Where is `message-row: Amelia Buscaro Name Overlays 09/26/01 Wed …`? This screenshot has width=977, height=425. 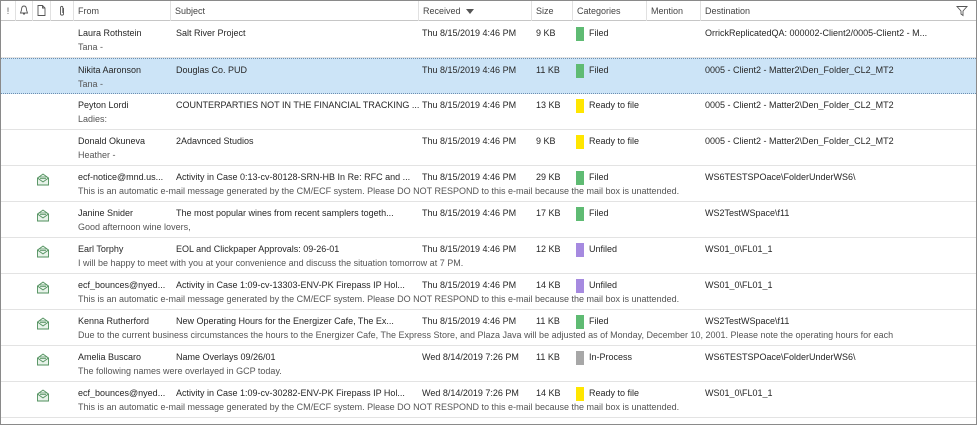
message-row: Amelia Buscaro Name Overlays 09/26/01 Wed … is located at coordinates (488, 364).